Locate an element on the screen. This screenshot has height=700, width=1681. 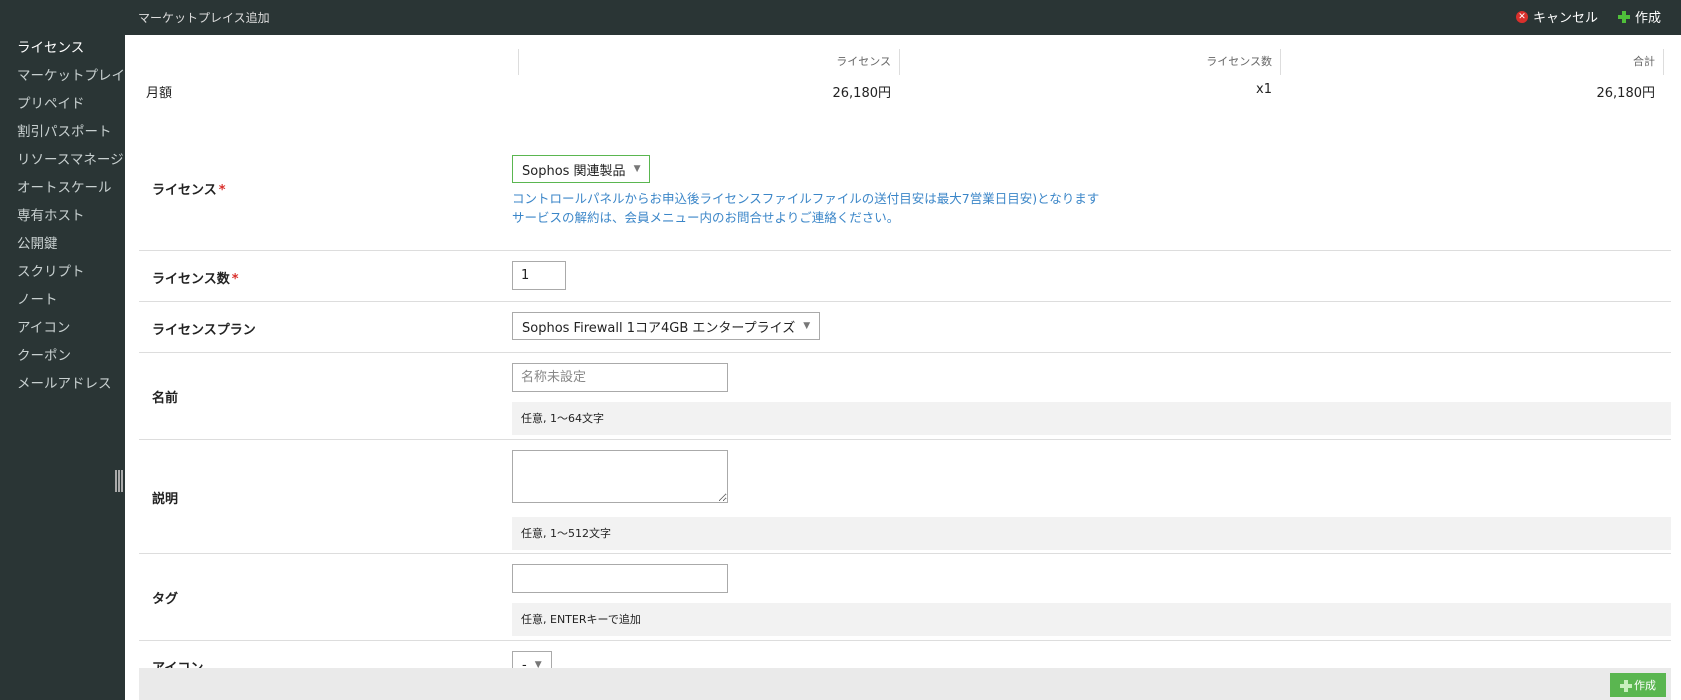
form-row-description: 説明 任意, 1～512文字 is located at coordinates (905, 497).